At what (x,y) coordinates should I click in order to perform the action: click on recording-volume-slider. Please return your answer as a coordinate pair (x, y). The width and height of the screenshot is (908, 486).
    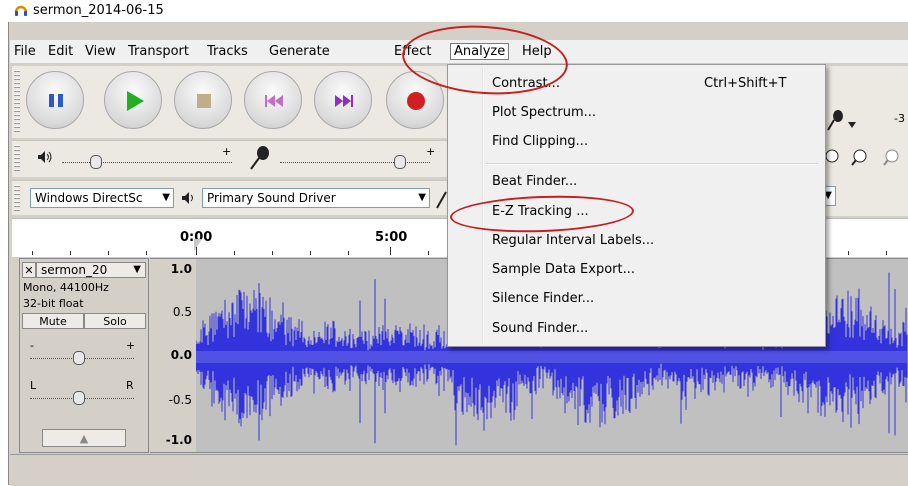
    Looking at the image, I should click on (355, 162).